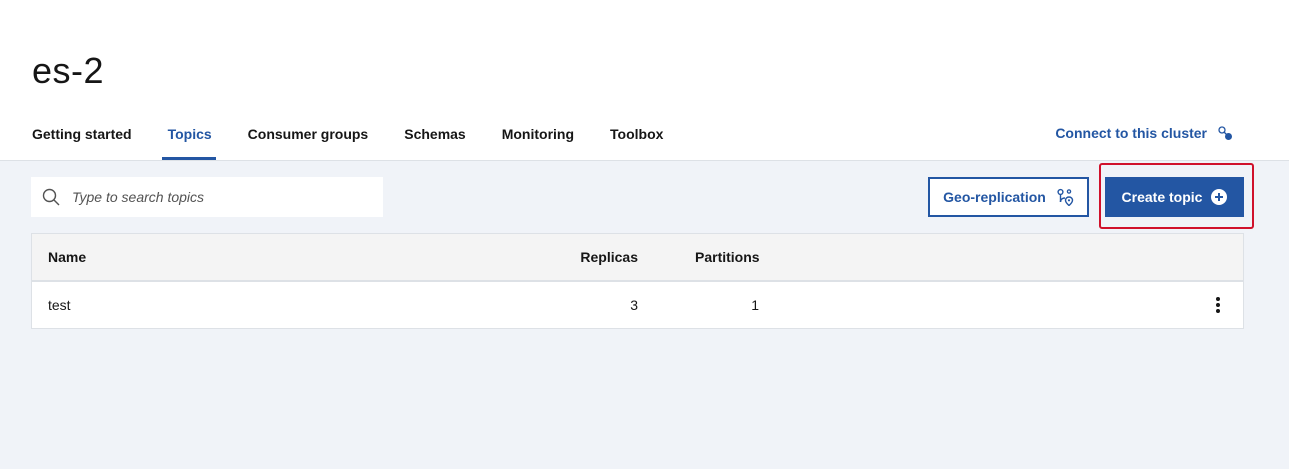 The width and height of the screenshot is (1289, 469). What do you see at coordinates (1225, 133) in the screenshot?
I see `connection-icon` at bounding box center [1225, 133].